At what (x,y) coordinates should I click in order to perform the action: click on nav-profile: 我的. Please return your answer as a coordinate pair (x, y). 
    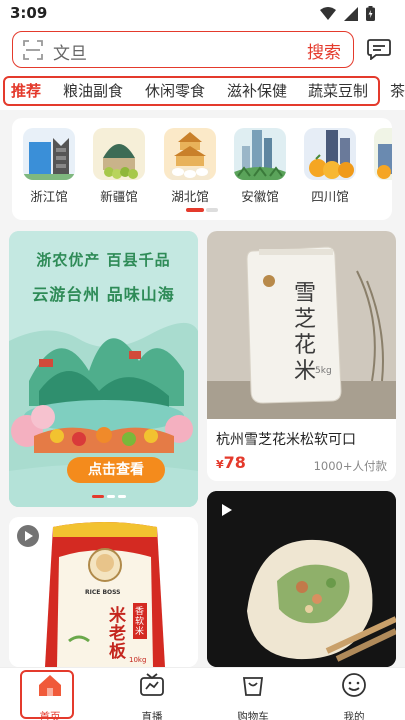
    Looking at the image, I should click on (354, 696).